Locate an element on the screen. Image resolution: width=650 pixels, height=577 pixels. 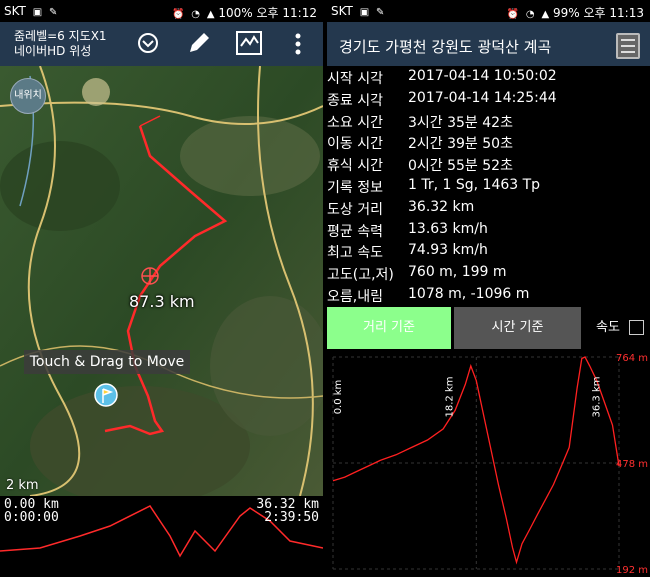
stat-key: 오름,내림 is located at coordinates (355, 297).